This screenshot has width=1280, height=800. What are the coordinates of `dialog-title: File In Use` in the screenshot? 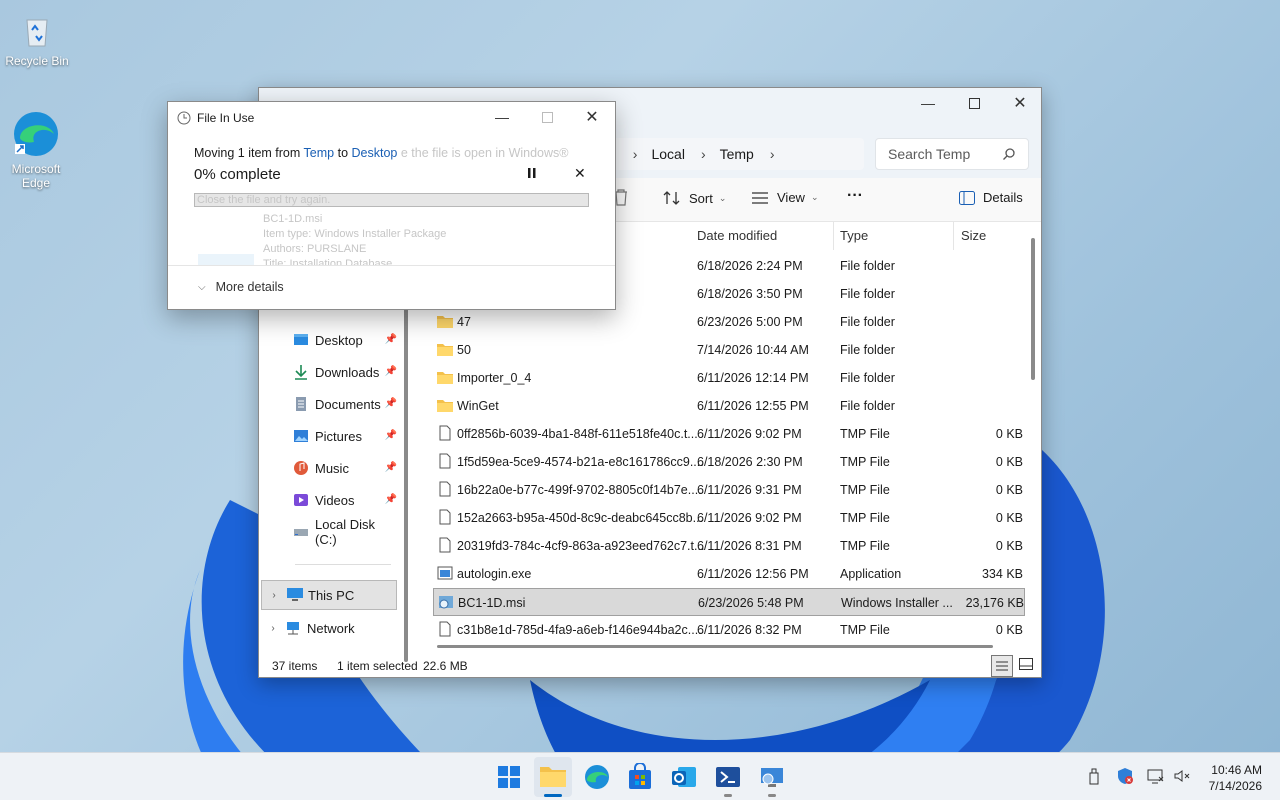 It's located at (226, 118).